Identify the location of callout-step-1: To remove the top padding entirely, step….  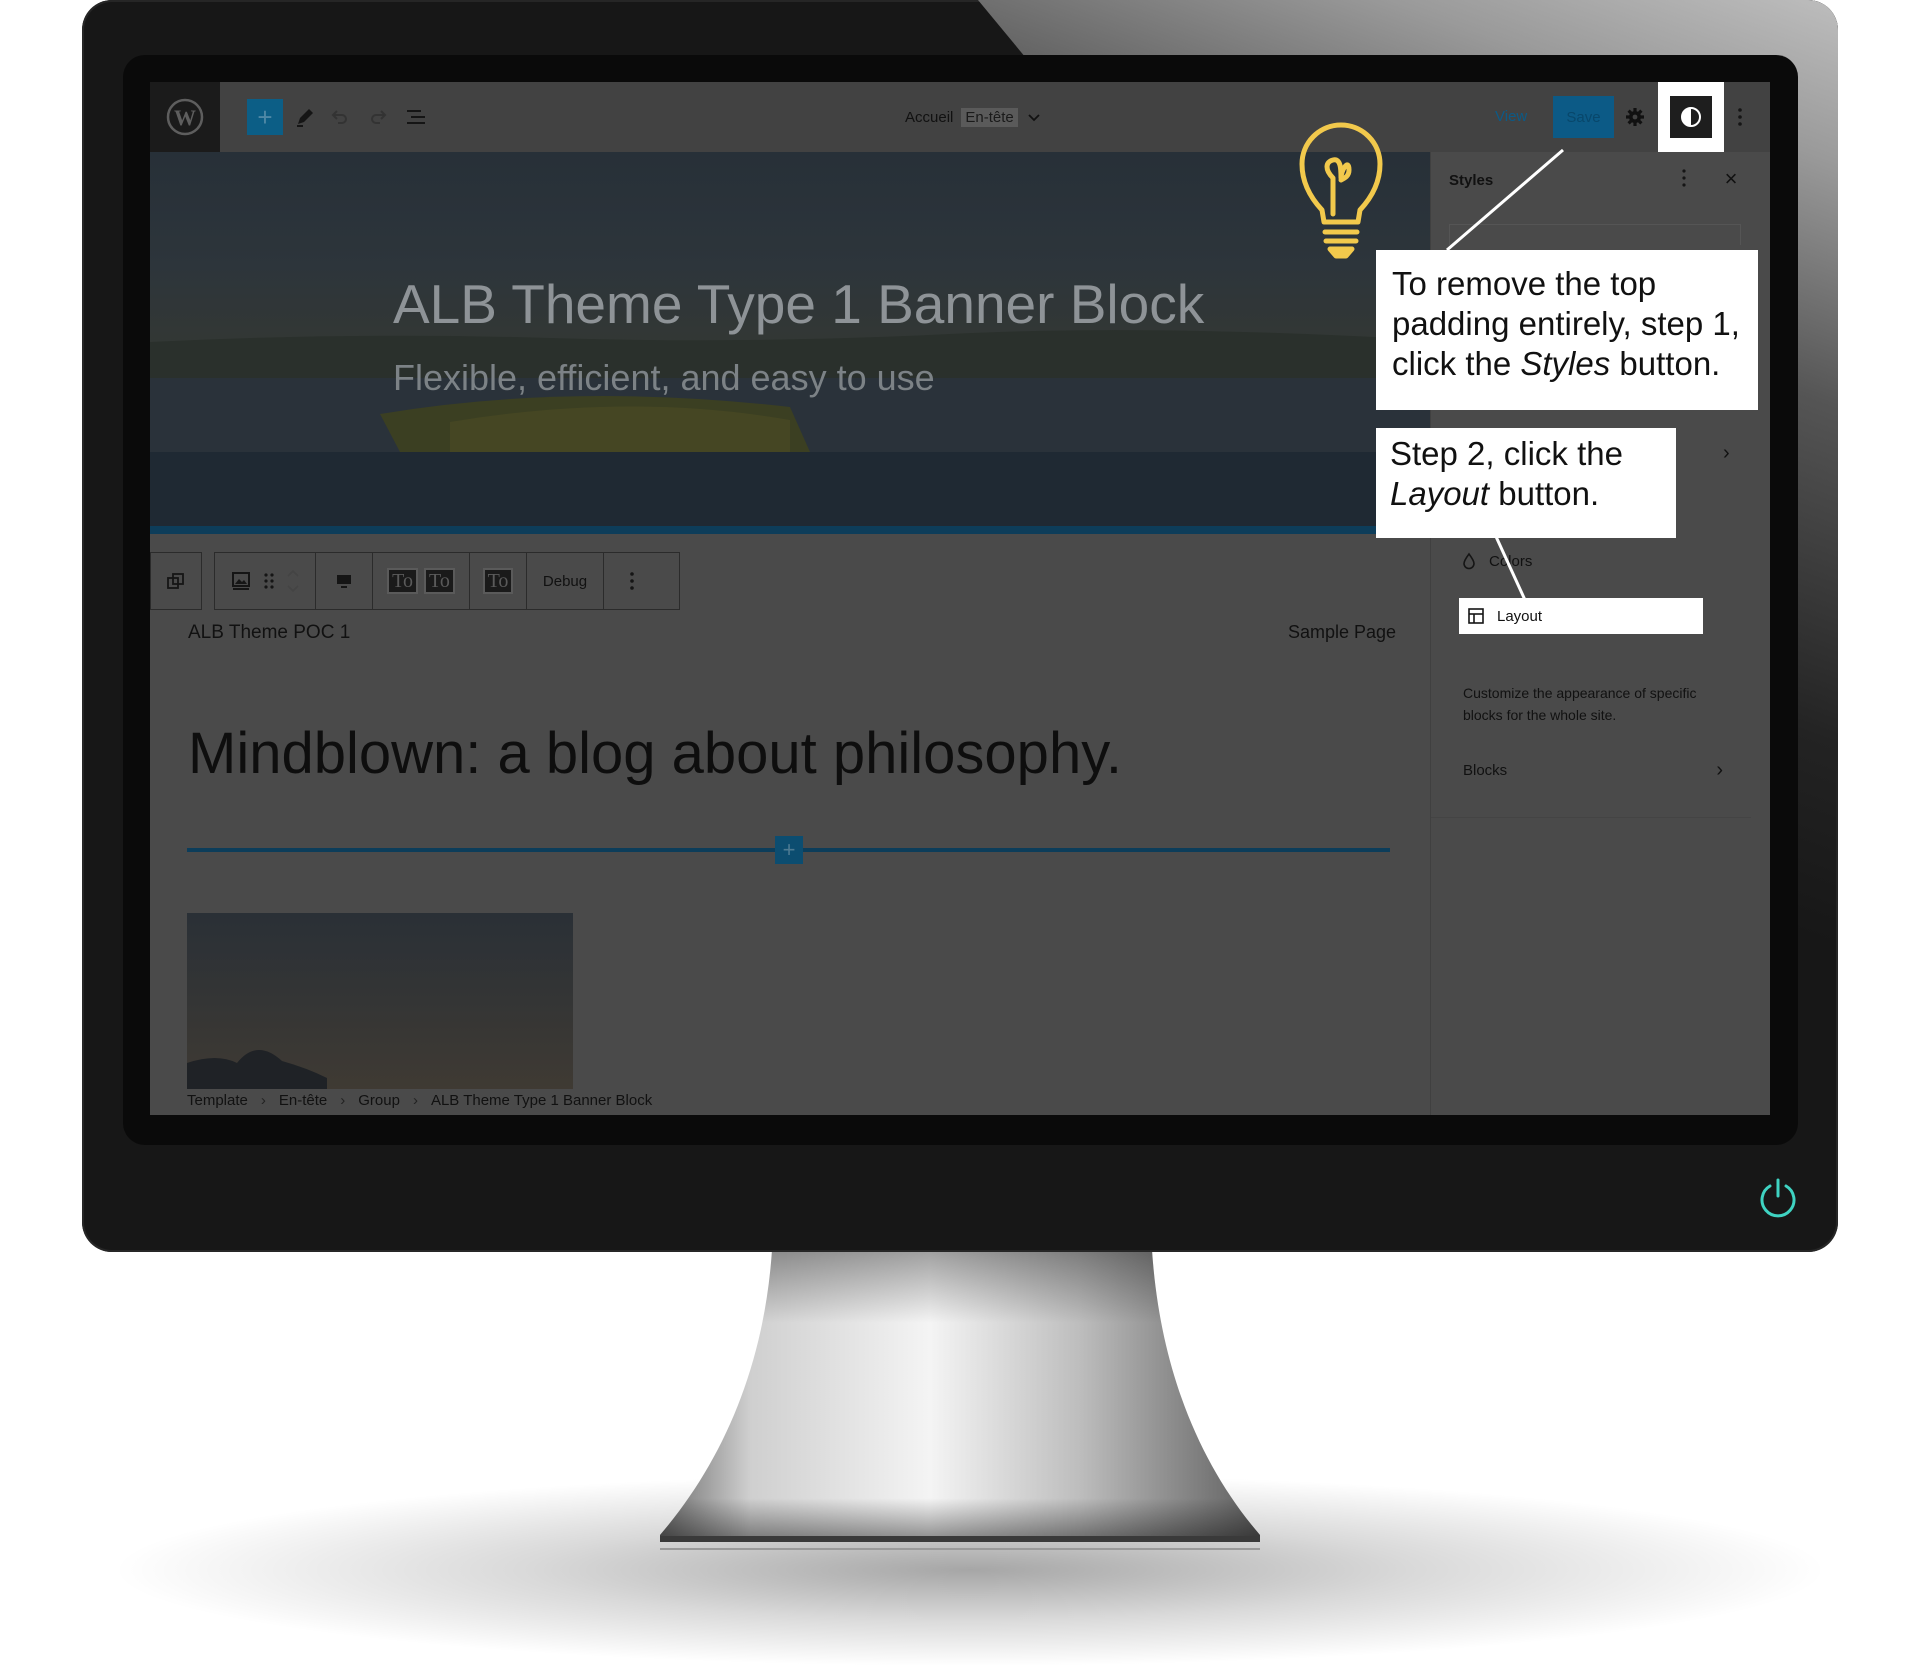
(1567, 330).